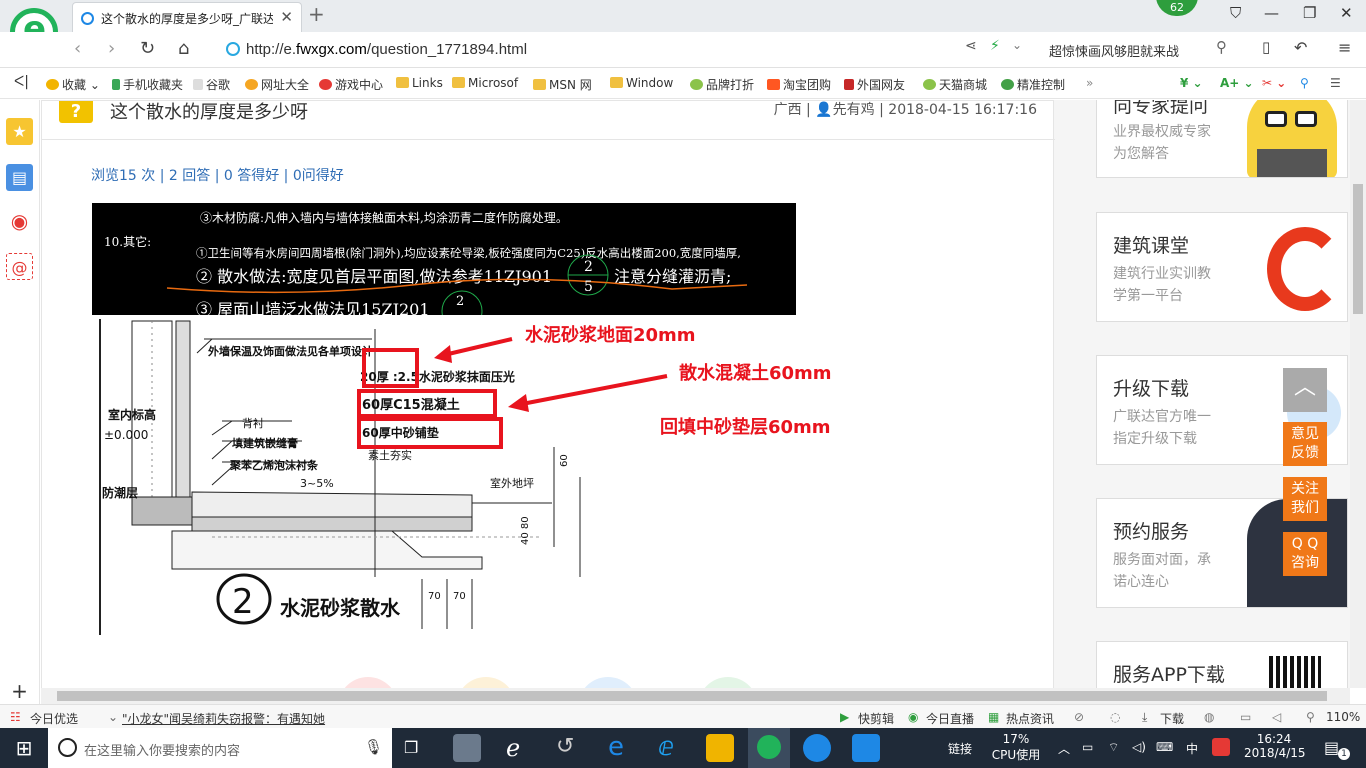 The height and width of the screenshot is (768, 1366). Describe the element at coordinates (1305, 499) in the screenshot. I see `follow-button: 关注 我们` at that location.